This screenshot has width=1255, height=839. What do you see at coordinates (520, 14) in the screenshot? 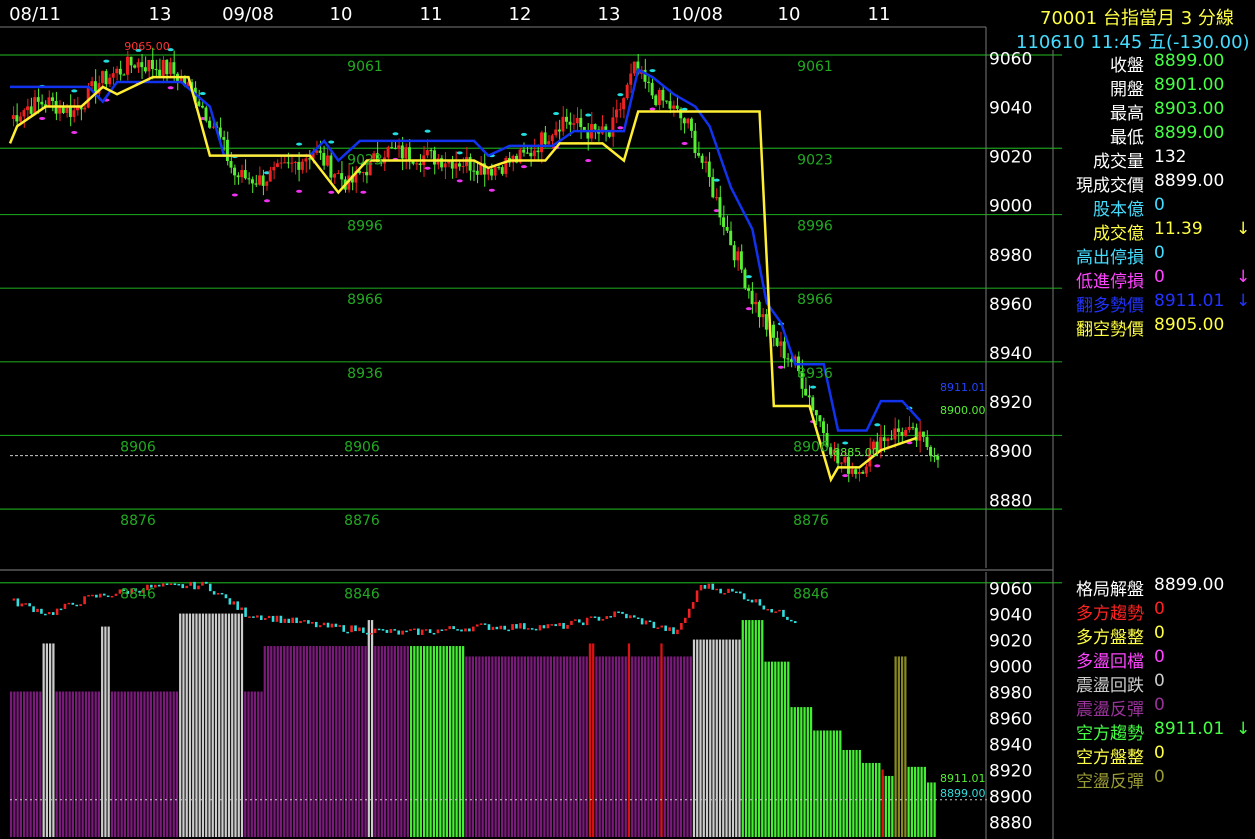
I see `x-tick-label: 12` at bounding box center [520, 14].